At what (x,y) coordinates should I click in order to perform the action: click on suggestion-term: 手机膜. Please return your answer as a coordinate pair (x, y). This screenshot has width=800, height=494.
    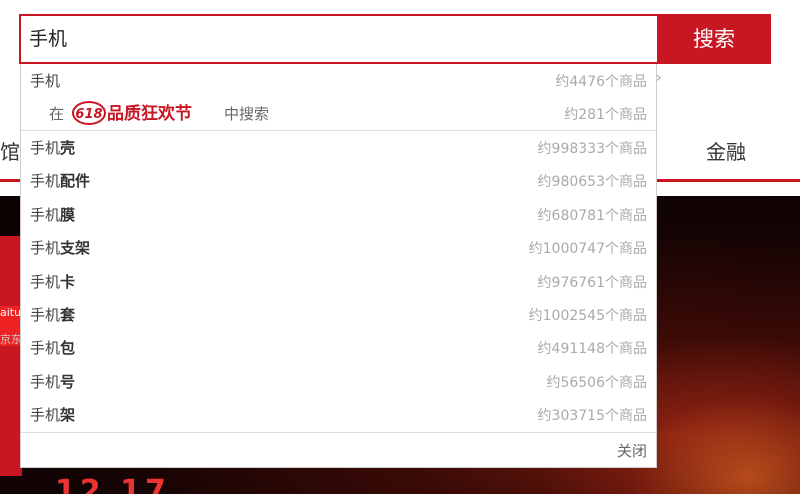
    Looking at the image, I should click on (53, 214).